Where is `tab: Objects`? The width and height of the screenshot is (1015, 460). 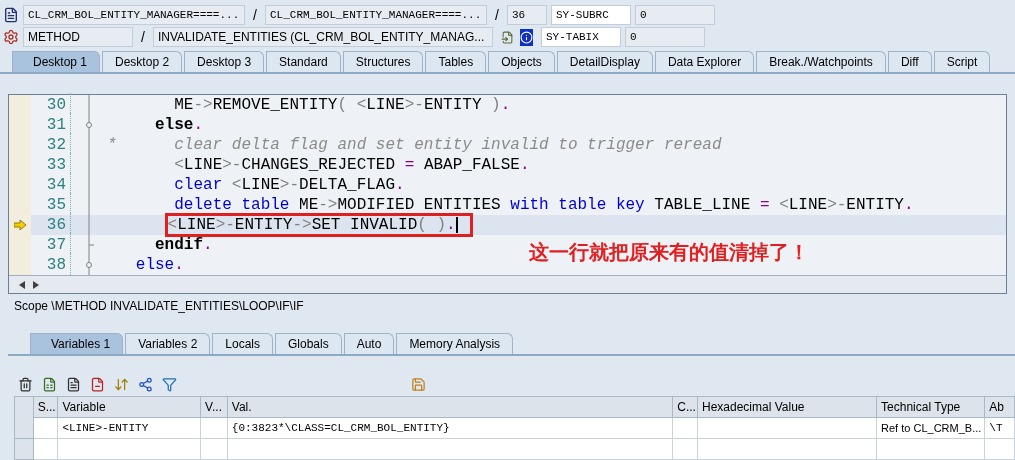 tab: Objects is located at coordinates (521, 61).